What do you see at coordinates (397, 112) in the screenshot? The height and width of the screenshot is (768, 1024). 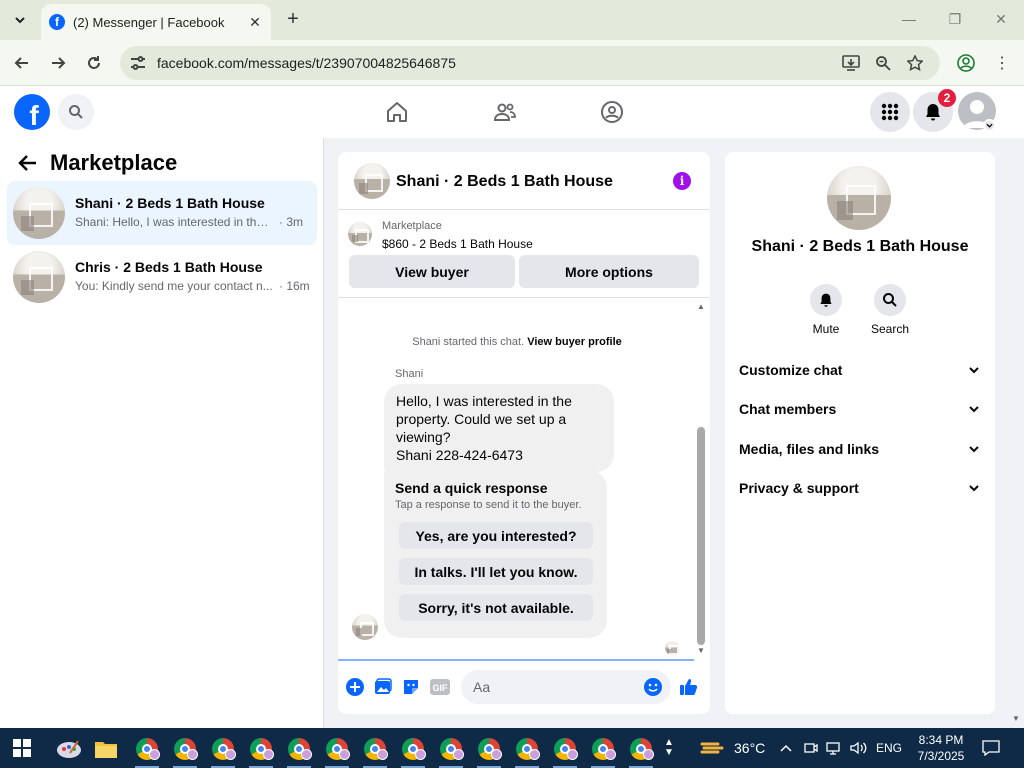 I see `home-nav-icon` at bounding box center [397, 112].